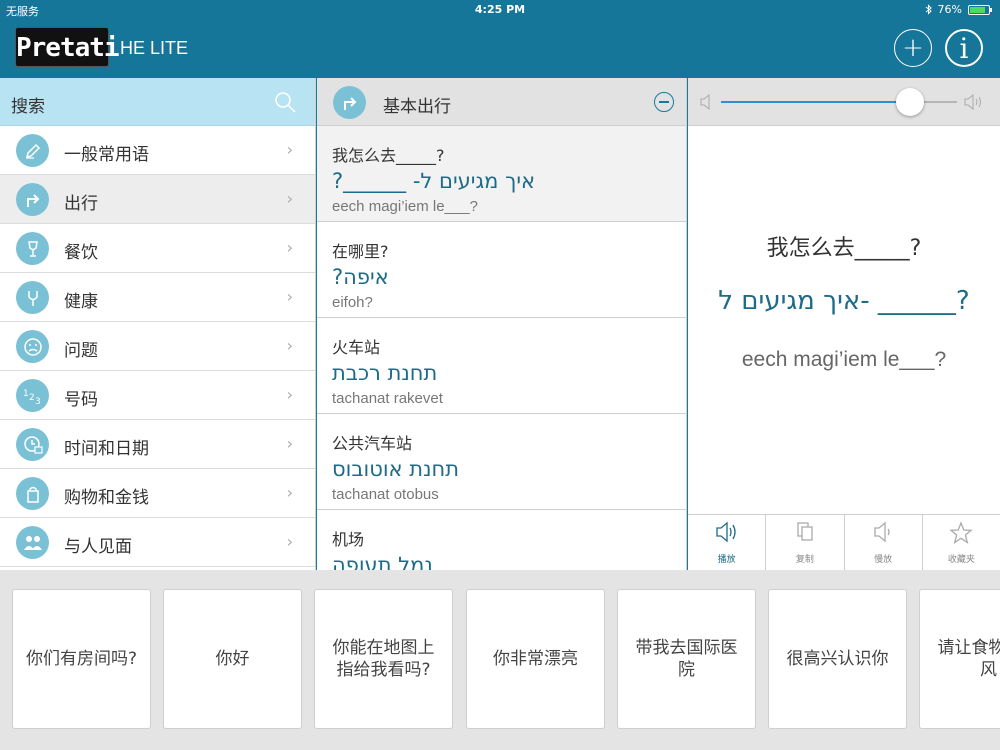  What do you see at coordinates (67, 47) in the screenshot?
I see `pretati-logo: Pretati` at bounding box center [67, 47].